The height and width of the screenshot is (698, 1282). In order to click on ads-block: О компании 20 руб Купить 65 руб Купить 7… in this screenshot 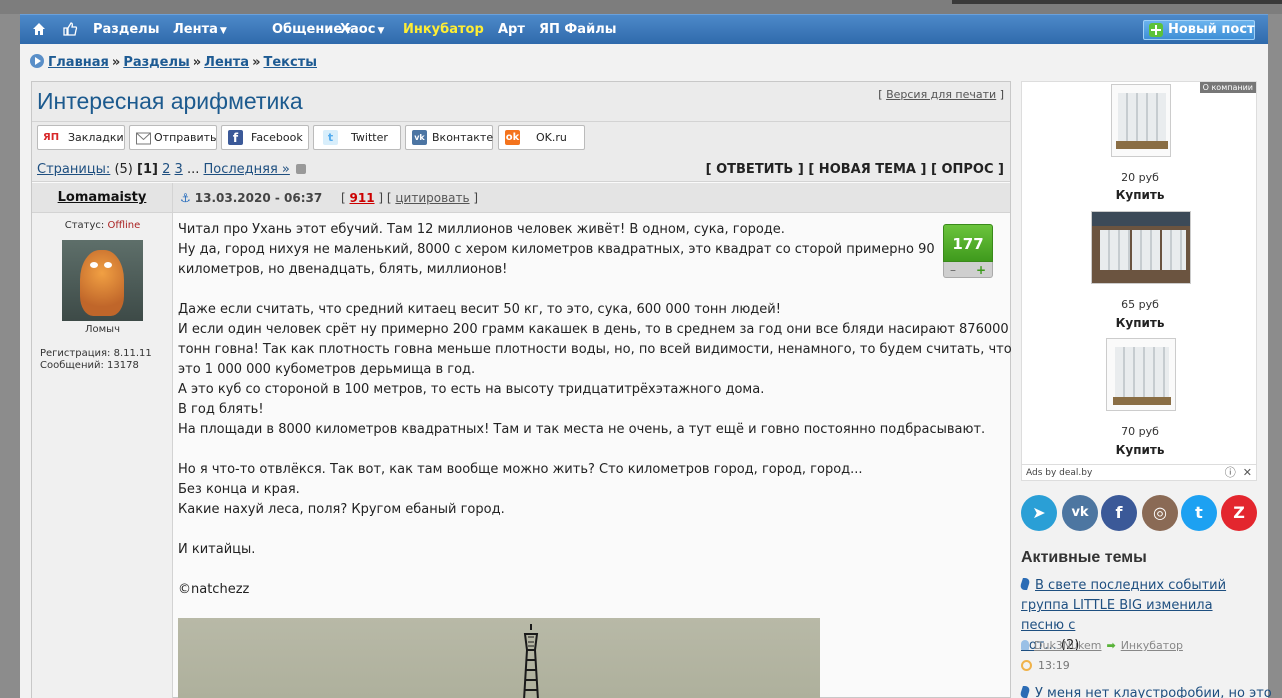, I will do `click(1139, 281)`.